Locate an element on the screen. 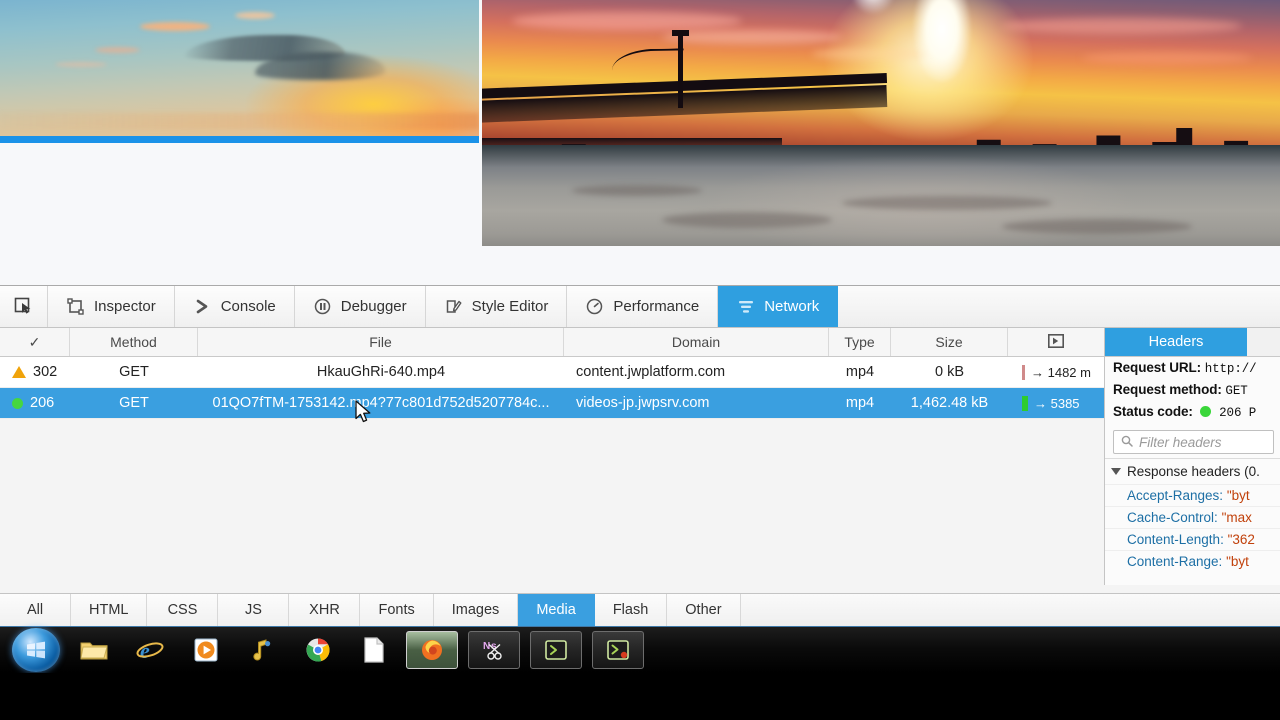 This screenshot has width=1280, height=720. bridge-tower is located at coordinates (680, 69).